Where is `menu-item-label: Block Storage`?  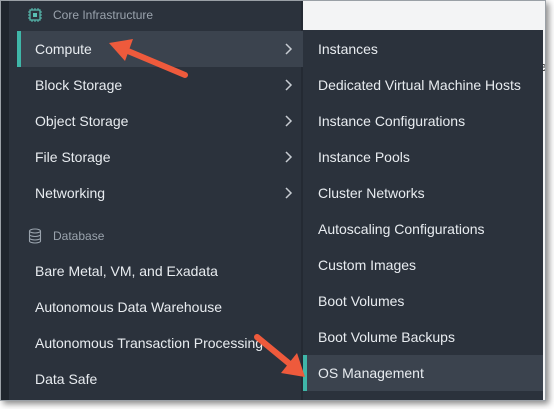
menu-item-label: Block Storage is located at coordinates (79, 85).